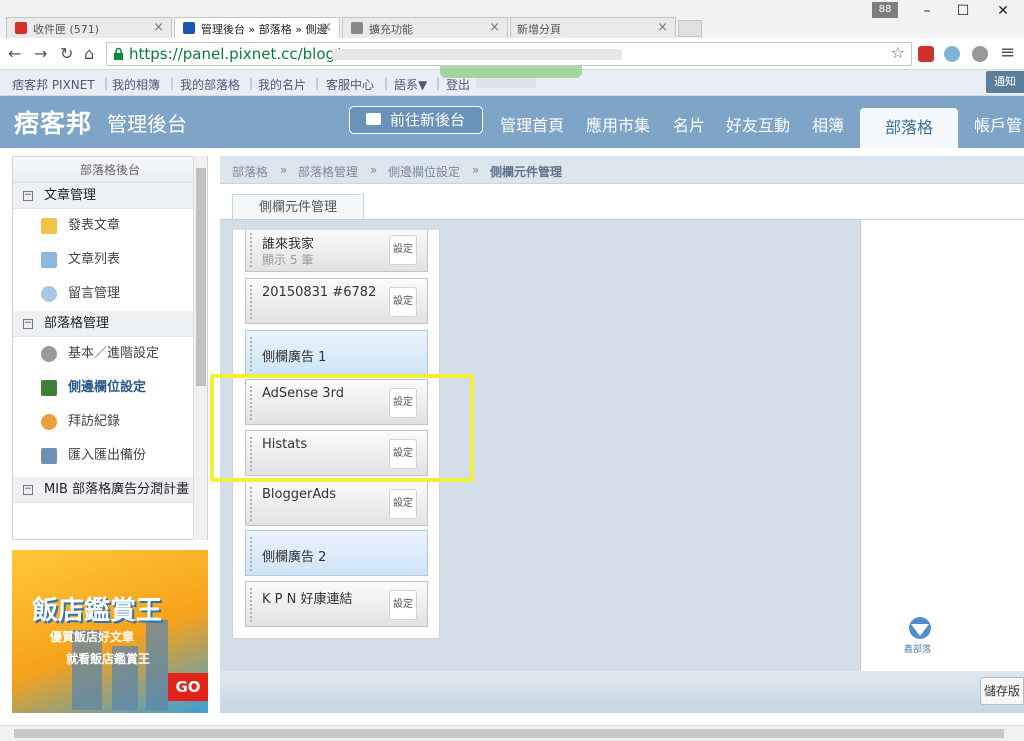  Describe the element at coordinates (373, 119) in the screenshot. I see `chat-icon` at that location.